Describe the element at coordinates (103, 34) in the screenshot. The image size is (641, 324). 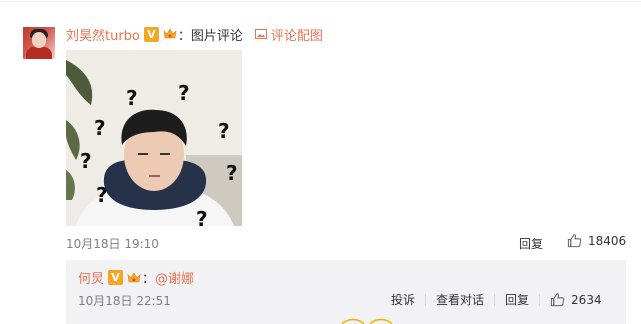
I see `comment-username: 刘昊然turbo` at that location.